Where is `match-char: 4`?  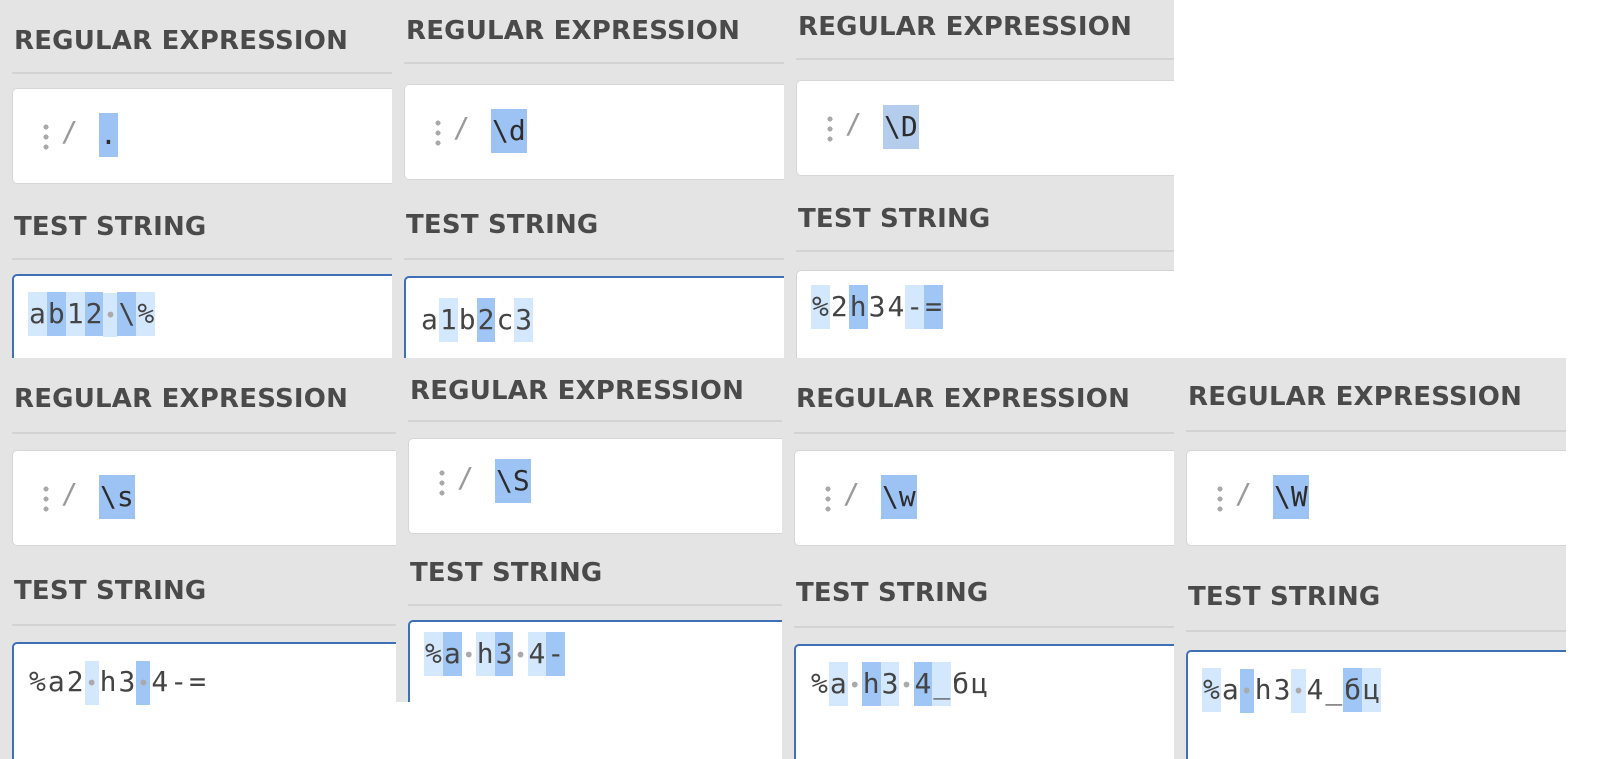
match-char: 4 is located at coordinates (537, 654).